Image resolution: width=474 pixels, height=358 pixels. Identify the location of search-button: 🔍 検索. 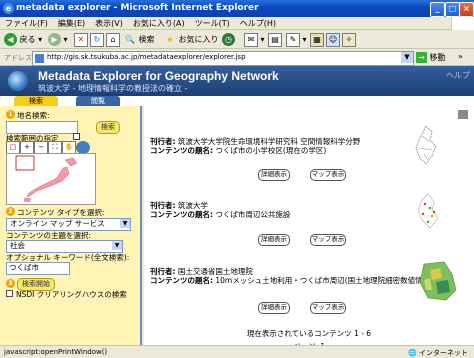
(139, 39).